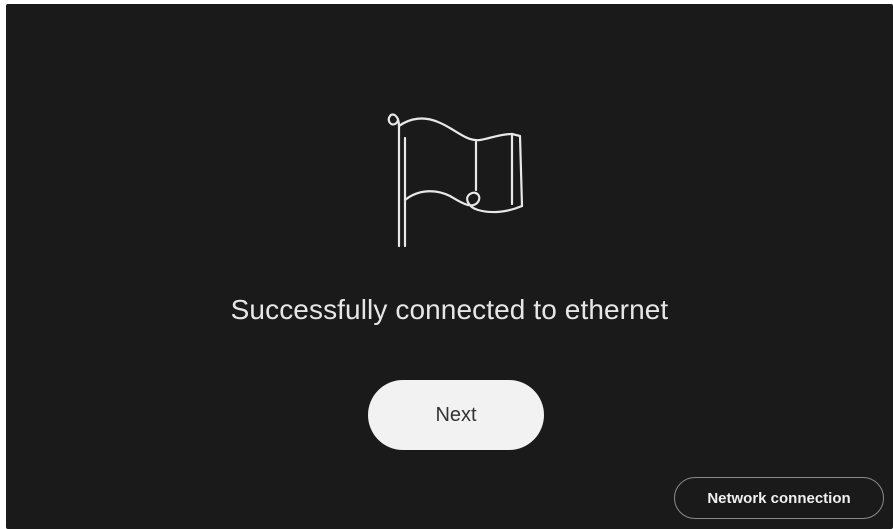  I want to click on flag-icon, so click(455, 180).